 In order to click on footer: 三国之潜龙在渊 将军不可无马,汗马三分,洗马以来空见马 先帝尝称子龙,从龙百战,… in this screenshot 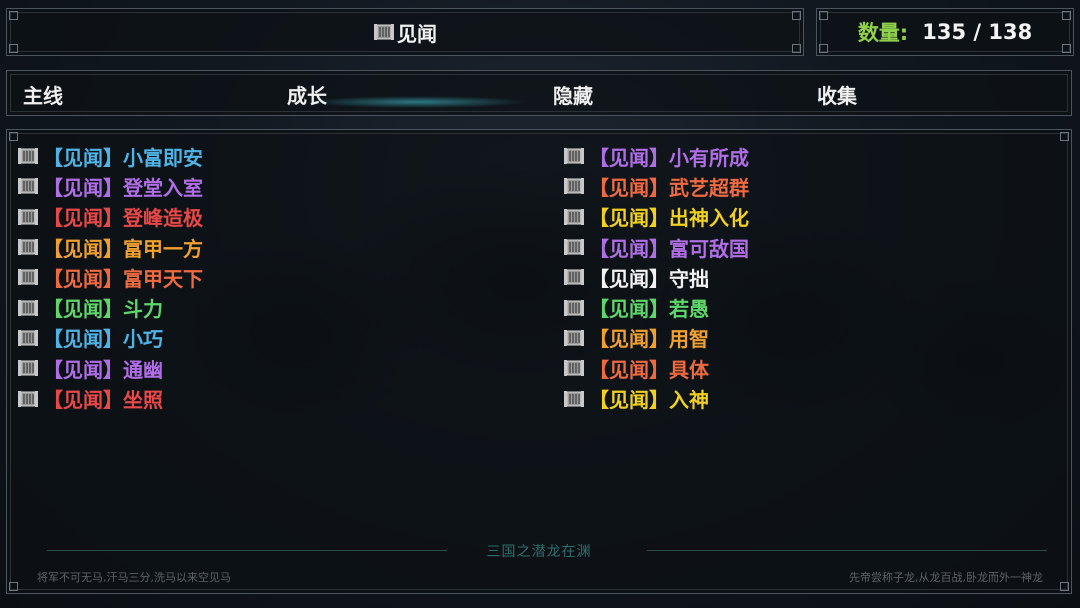, I will do `click(539, 563)`.